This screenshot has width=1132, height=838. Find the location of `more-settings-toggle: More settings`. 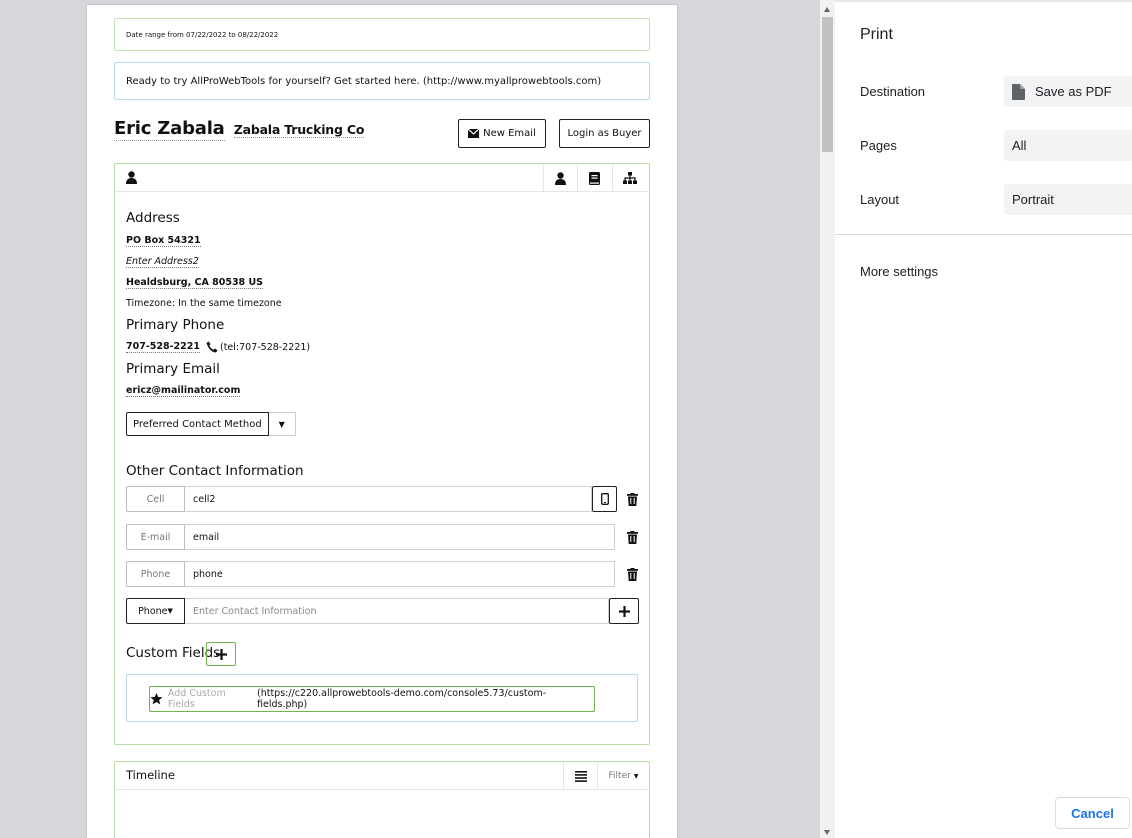

more-settings-toggle: More settings is located at coordinates (899, 271).